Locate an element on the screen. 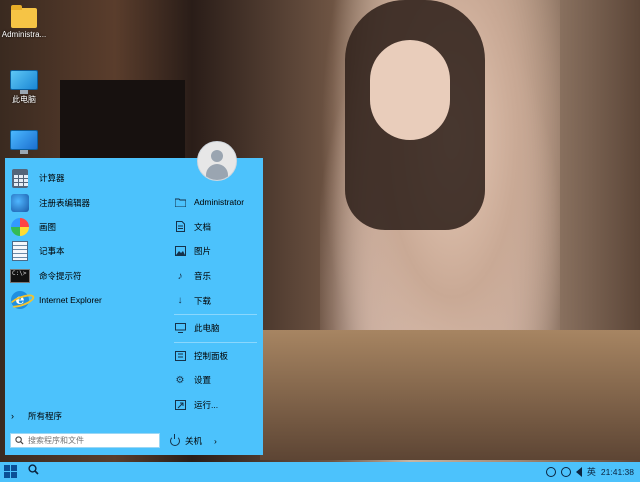 The image size is (640, 482). place-pictures: 图片 is located at coordinates (215, 251).